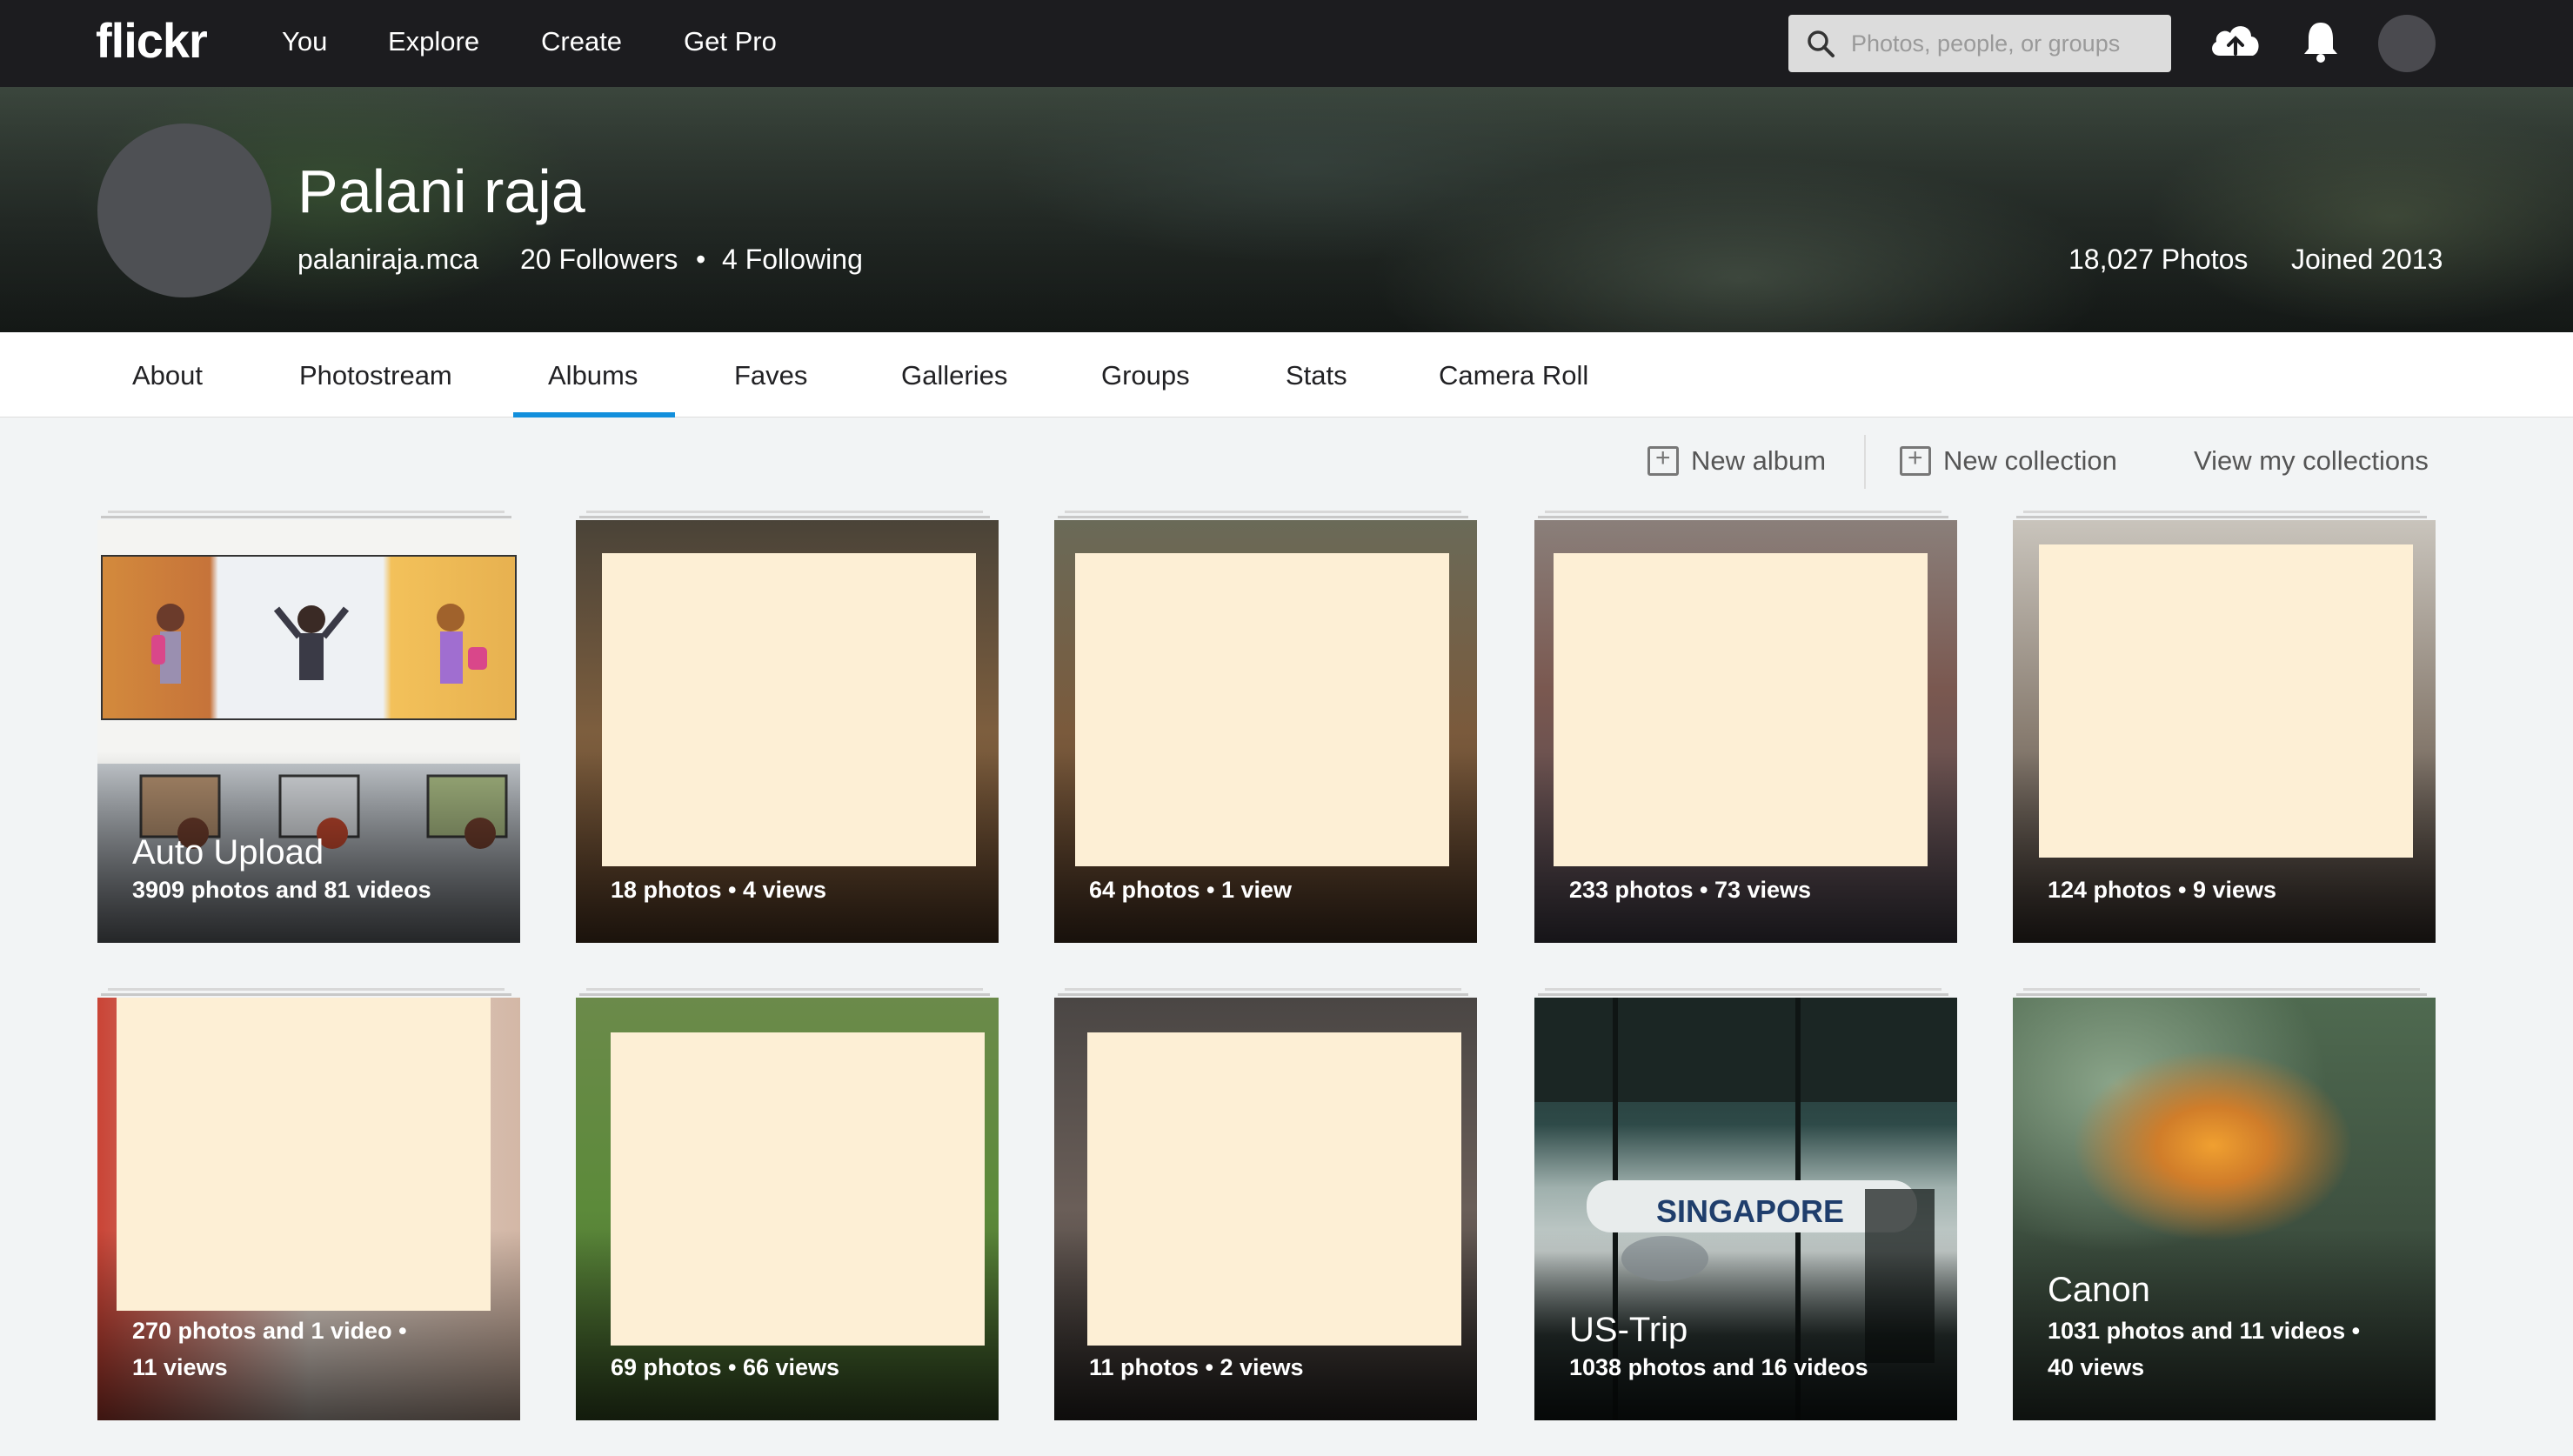  What do you see at coordinates (281, 890) in the screenshot?
I see `album-info: 3909 photos and 81 videos` at bounding box center [281, 890].